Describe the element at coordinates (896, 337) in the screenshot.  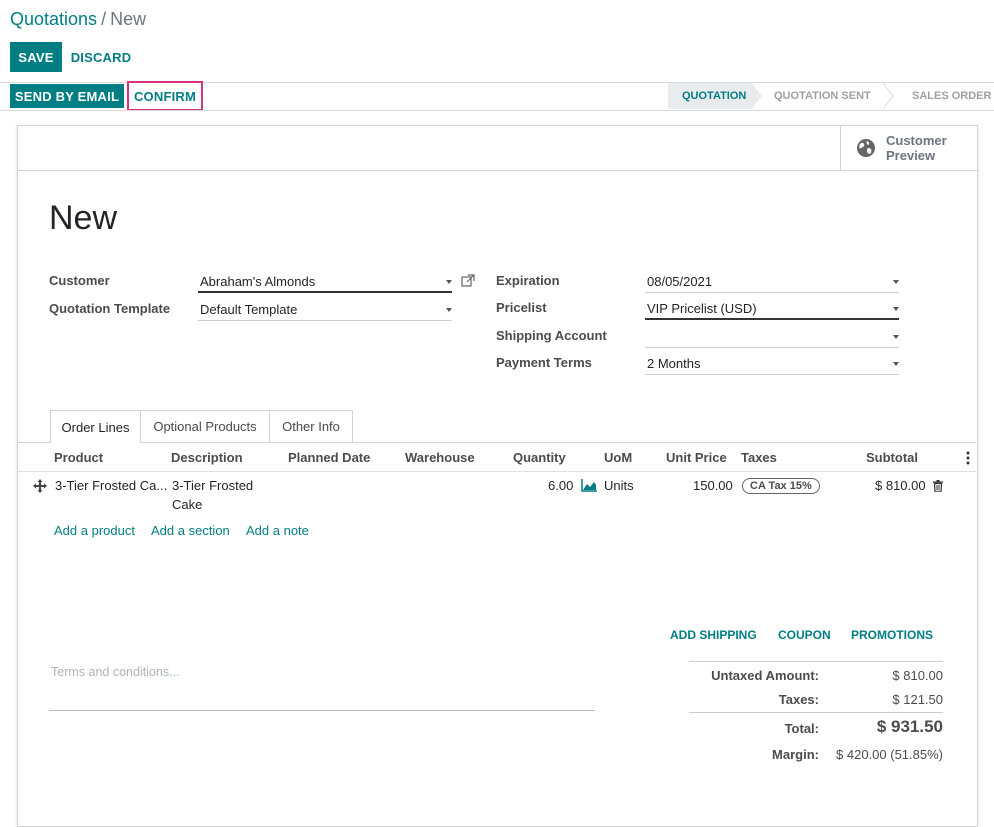
I see `shipping-account-dropdown-icon` at that location.